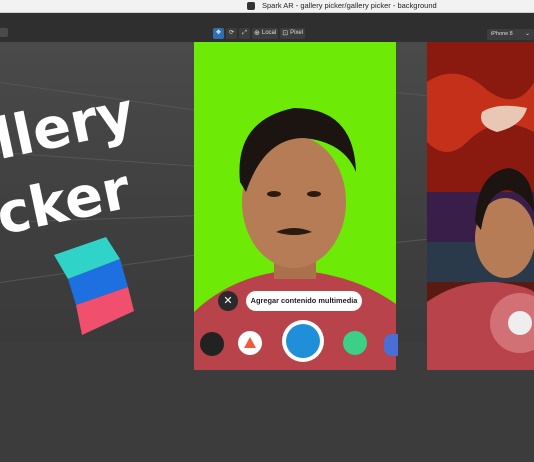 The image size is (534, 462). I want to click on overlay-text-line2: cker, so click(68, 202).